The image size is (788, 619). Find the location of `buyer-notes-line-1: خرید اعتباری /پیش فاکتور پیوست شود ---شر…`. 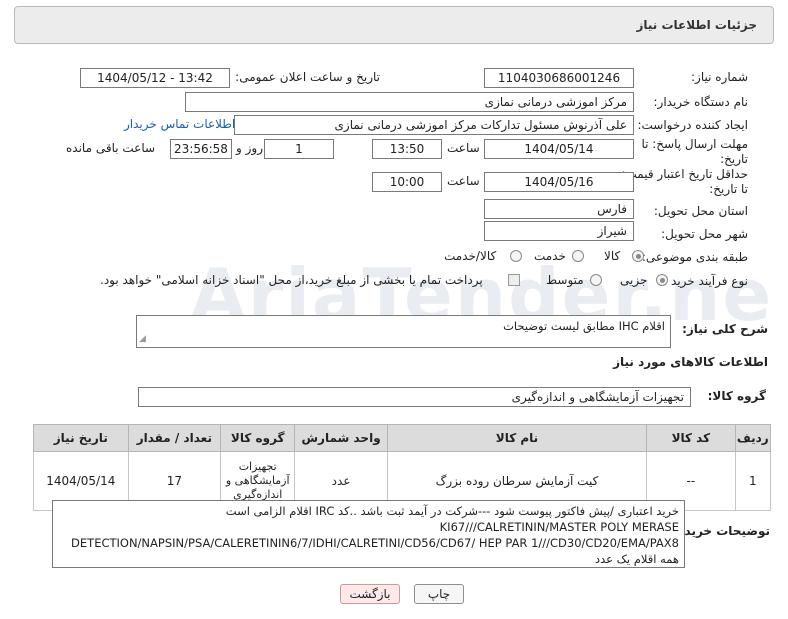

buyer-notes-line-1: خرید اعتباری /پیش فاکتور پیوست شود ---شر… is located at coordinates (452, 511).